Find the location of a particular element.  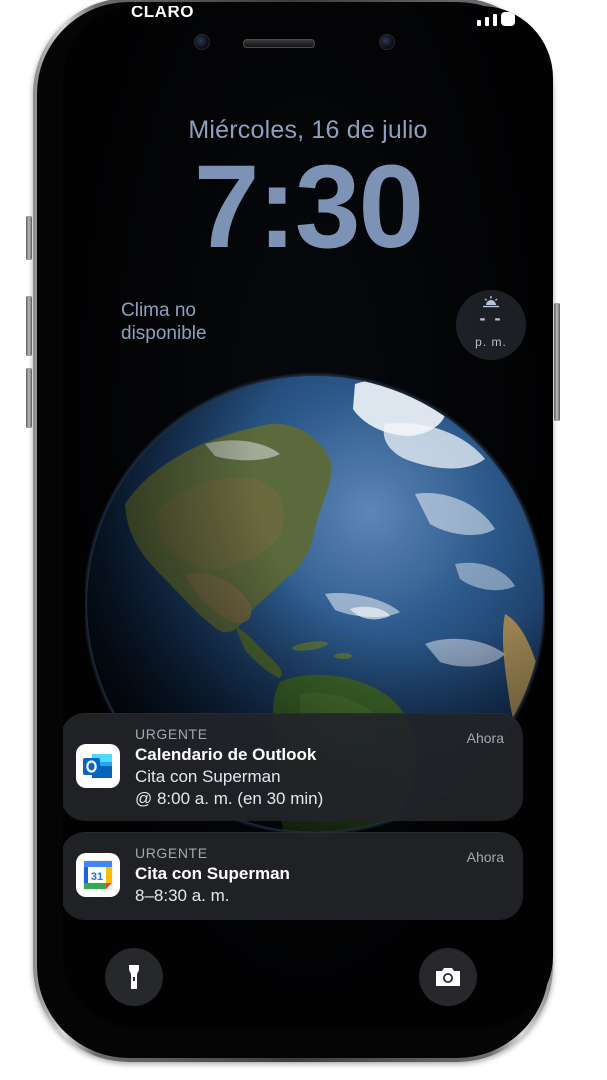

camera-button is located at coordinates (448, 977).